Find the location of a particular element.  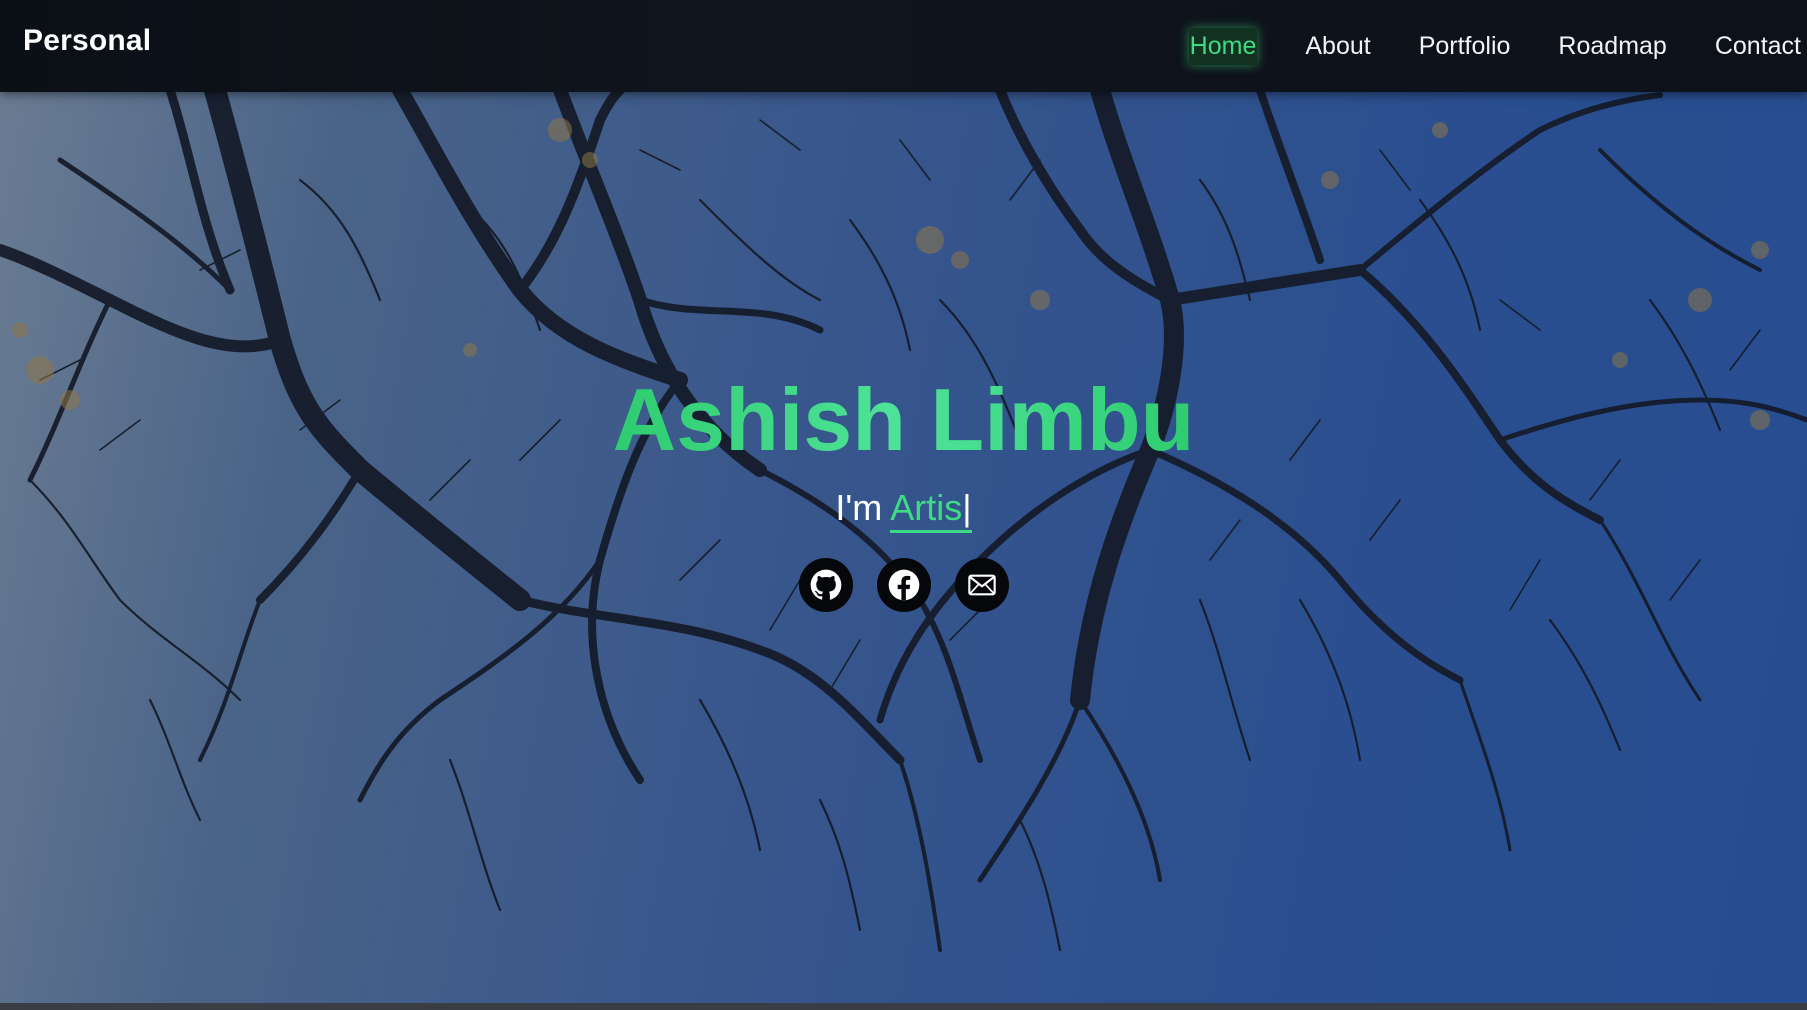

nav-links: Home About Portfolio Roadmap Contact is located at coordinates (1471, 46).